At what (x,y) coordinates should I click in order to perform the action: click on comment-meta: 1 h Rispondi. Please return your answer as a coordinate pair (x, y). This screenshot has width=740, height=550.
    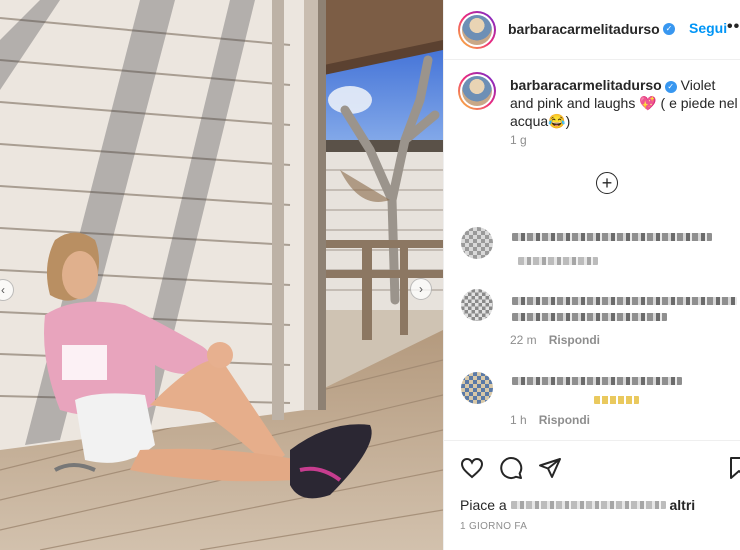
    Looking at the image, I should click on (550, 420).